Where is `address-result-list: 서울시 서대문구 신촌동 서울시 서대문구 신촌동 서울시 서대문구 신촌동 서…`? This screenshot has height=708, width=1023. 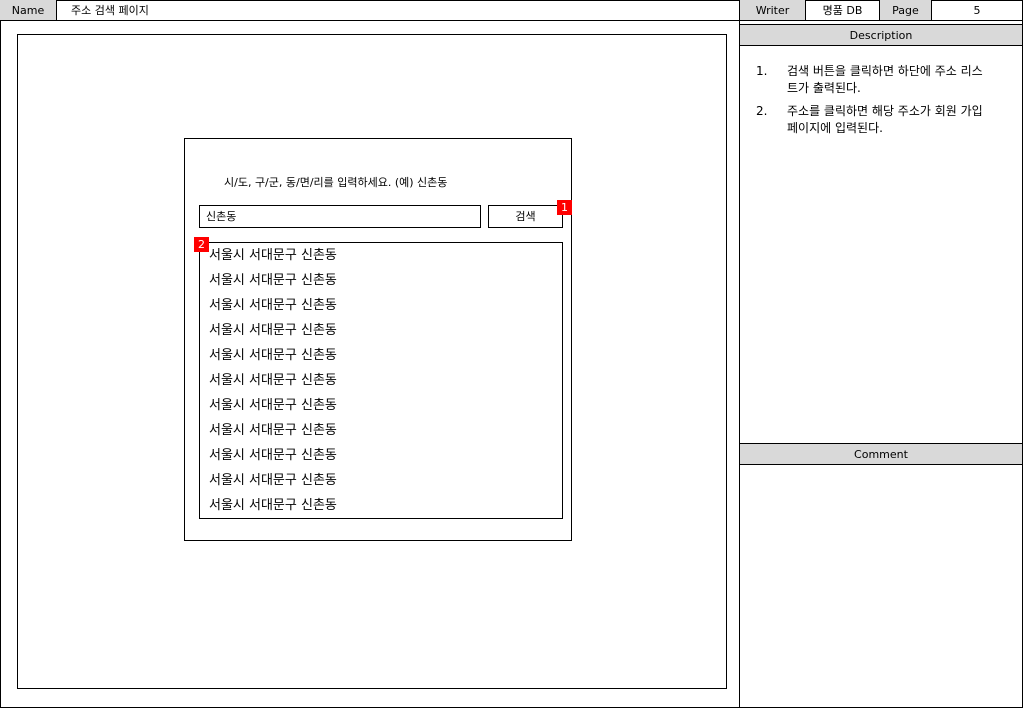 address-result-list: 서울시 서대문구 신촌동 서울시 서대문구 신촌동 서울시 서대문구 신촌동 서… is located at coordinates (381, 380).